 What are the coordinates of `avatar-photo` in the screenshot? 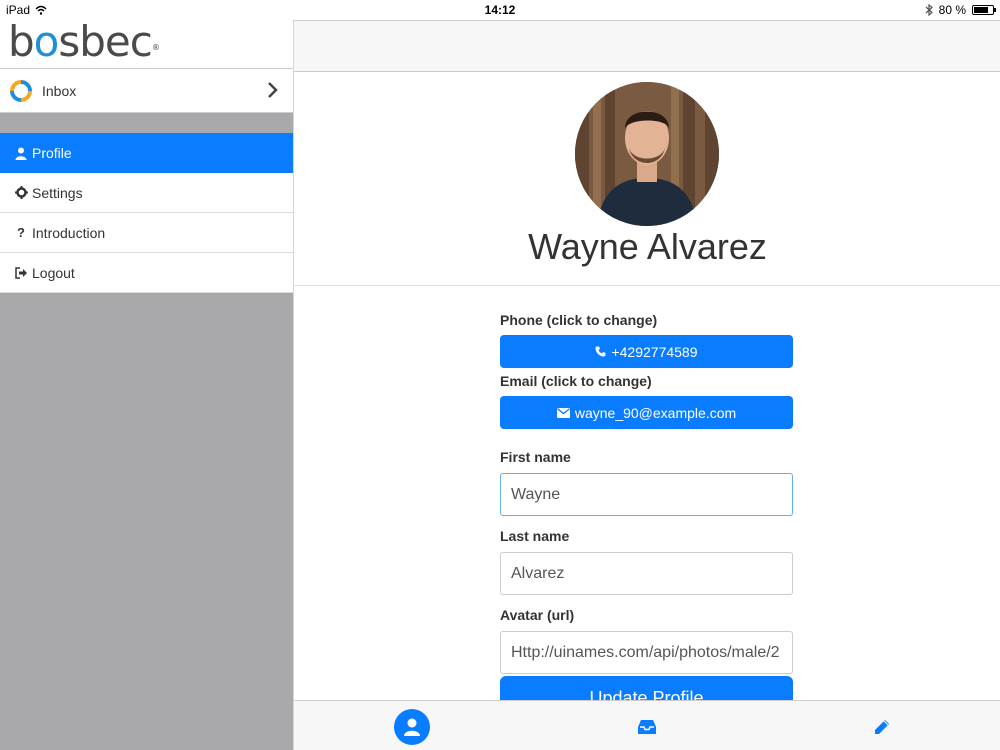 It's located at (647, 154).